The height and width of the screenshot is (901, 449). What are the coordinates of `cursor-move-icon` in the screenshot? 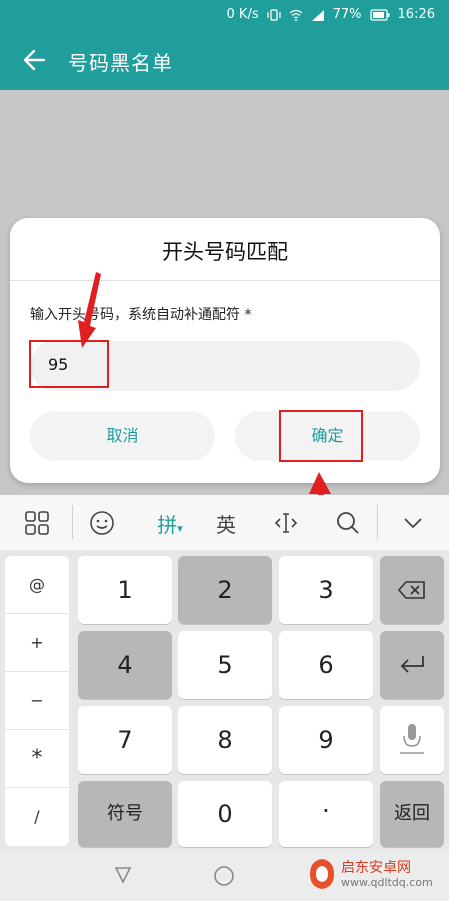 It's located at (286, 523).